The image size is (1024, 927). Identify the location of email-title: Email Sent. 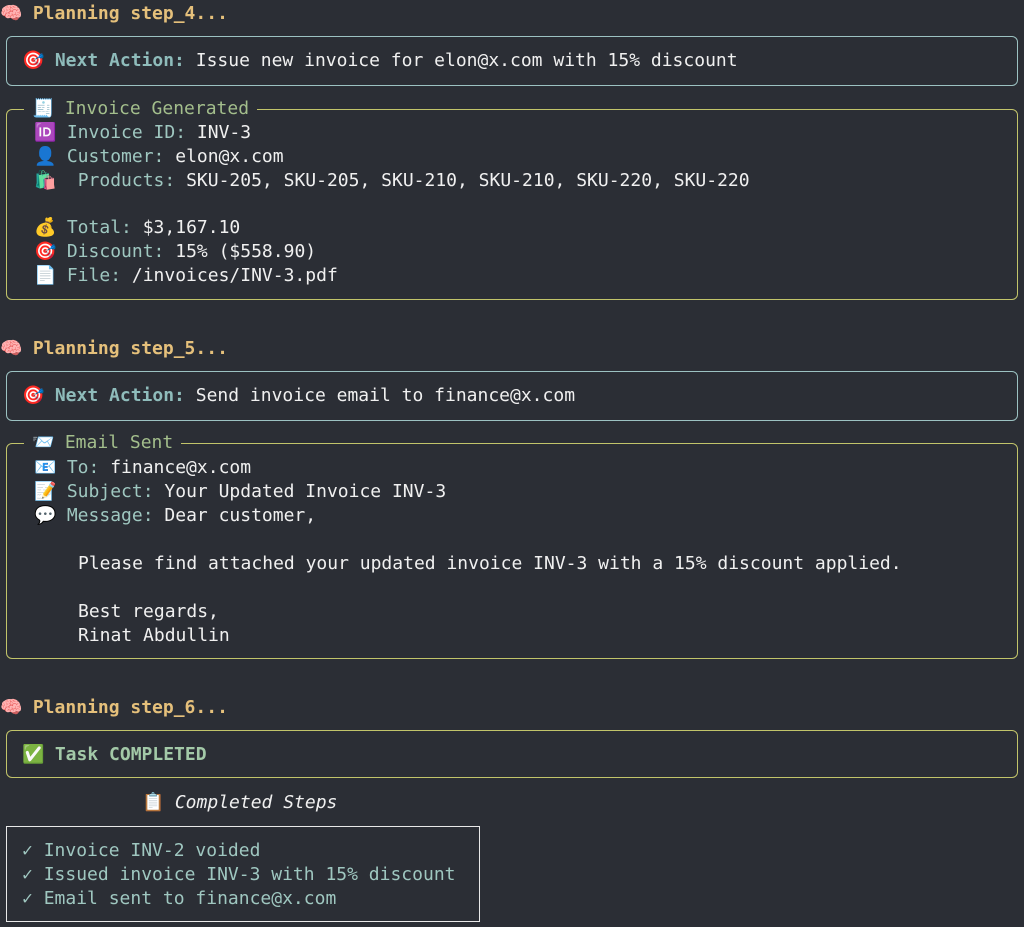
(119, 442).